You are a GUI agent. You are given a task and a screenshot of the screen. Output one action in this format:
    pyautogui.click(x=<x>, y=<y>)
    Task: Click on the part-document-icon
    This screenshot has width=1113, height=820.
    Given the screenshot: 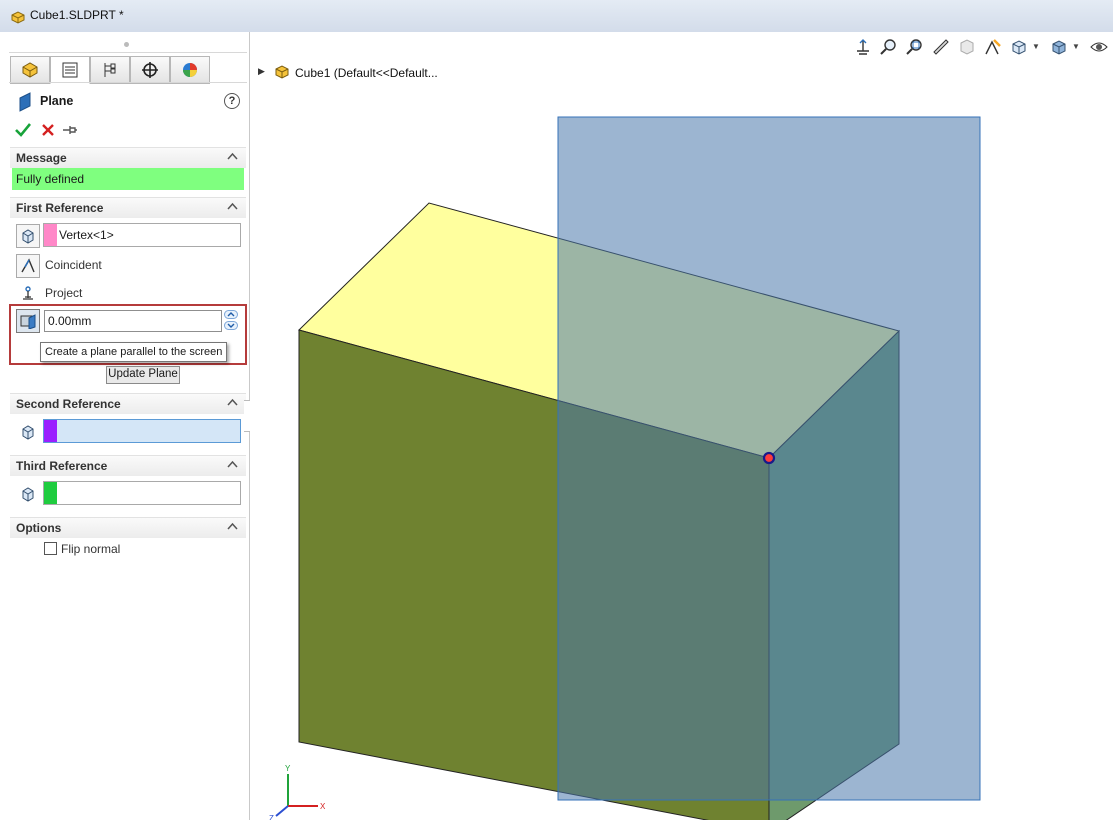 What is the action you would take?
    pyautogui.click(x=18, y=18)
    